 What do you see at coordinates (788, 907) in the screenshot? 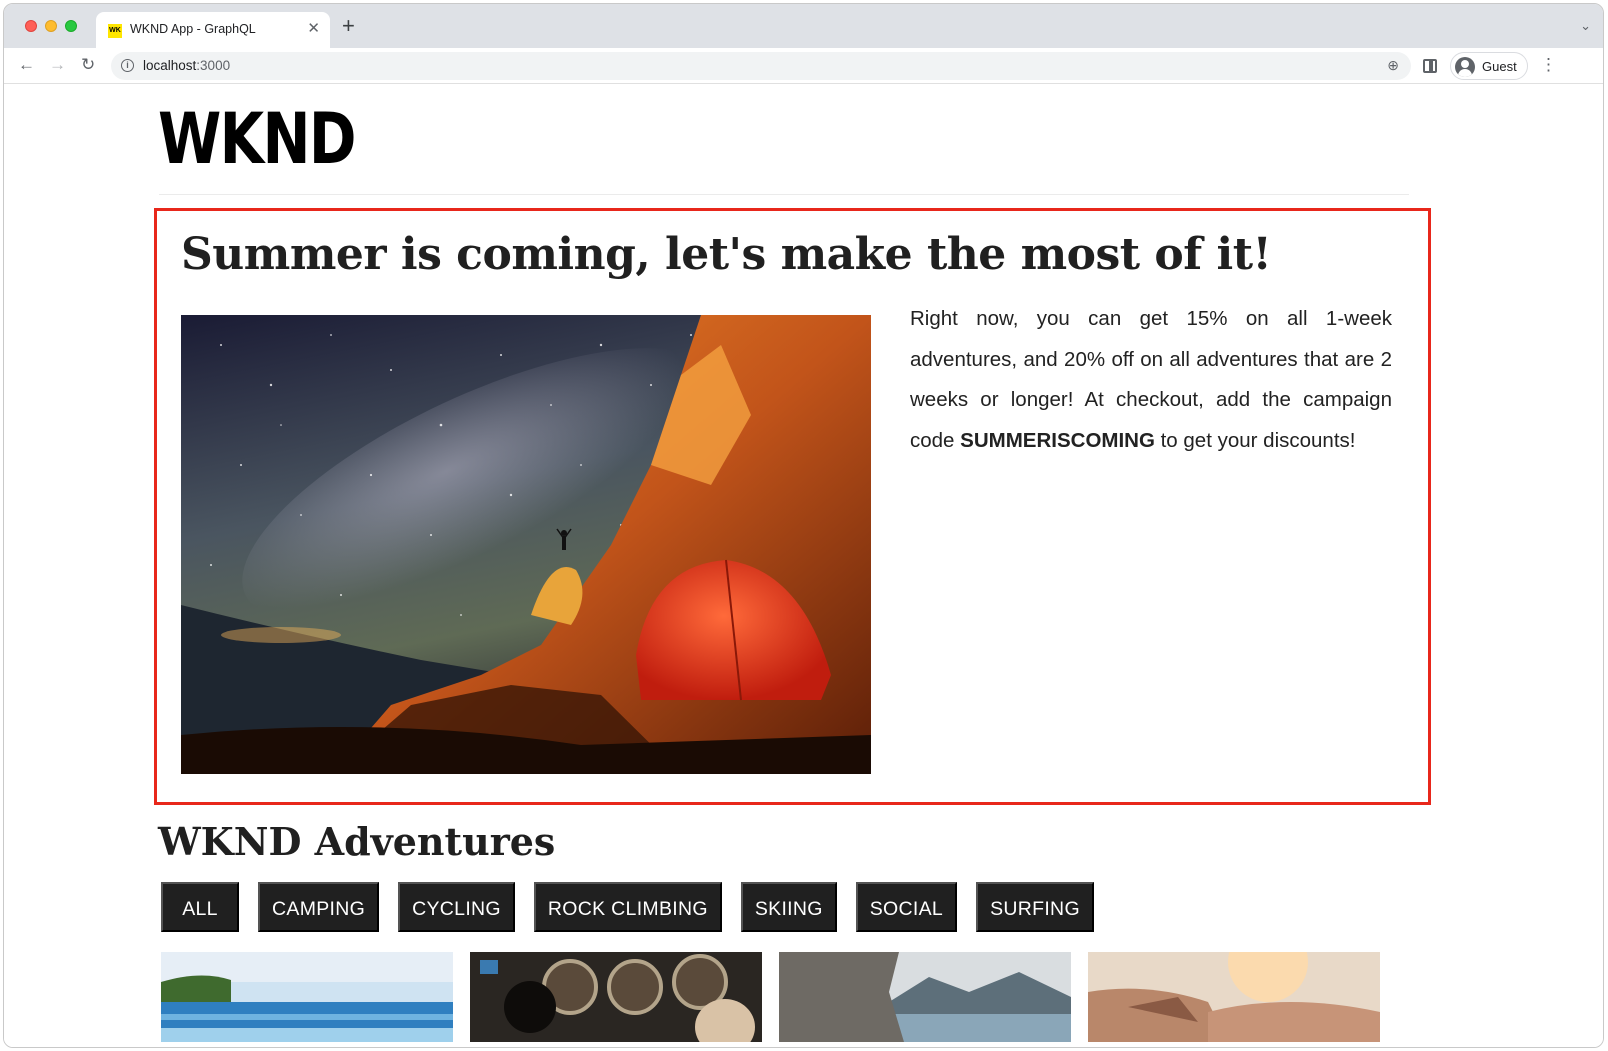
I see `filter-skiing-button: SKIING` at bounding box center [788, 907].